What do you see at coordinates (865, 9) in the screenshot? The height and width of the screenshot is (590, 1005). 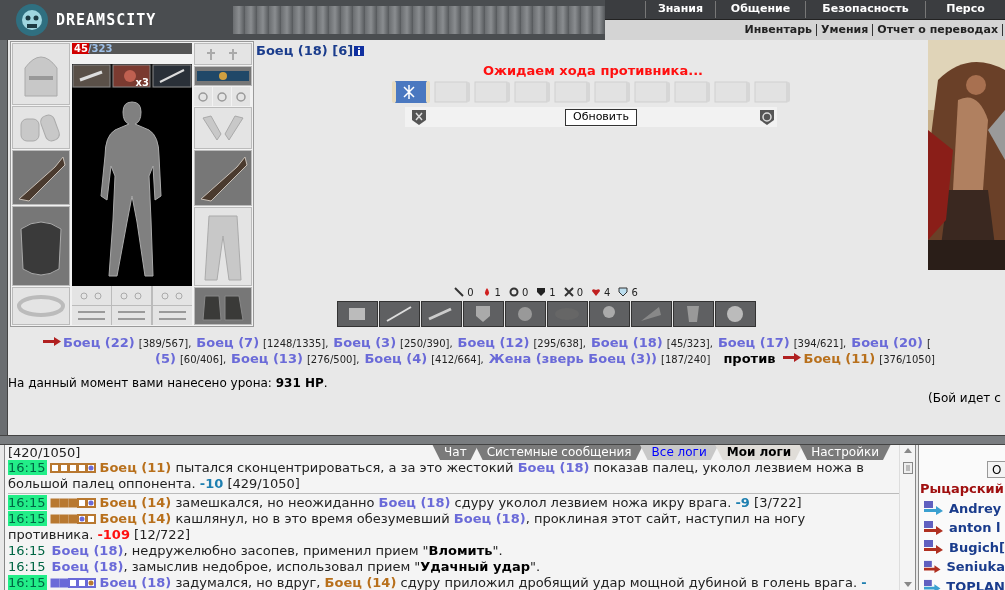 I see `menu-link: Безопасность` at bounding box center [865, 9].